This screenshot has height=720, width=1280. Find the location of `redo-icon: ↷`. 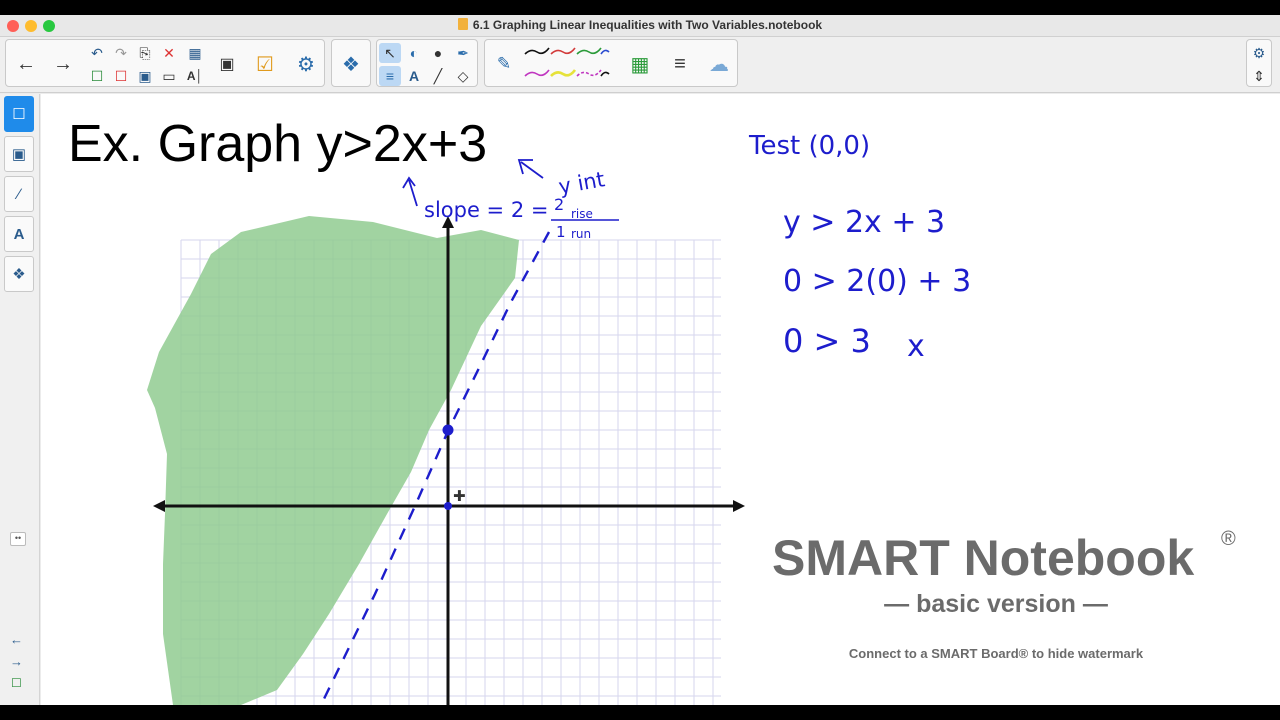

redo-icon: ↷ is located at coordinates (121, 53).